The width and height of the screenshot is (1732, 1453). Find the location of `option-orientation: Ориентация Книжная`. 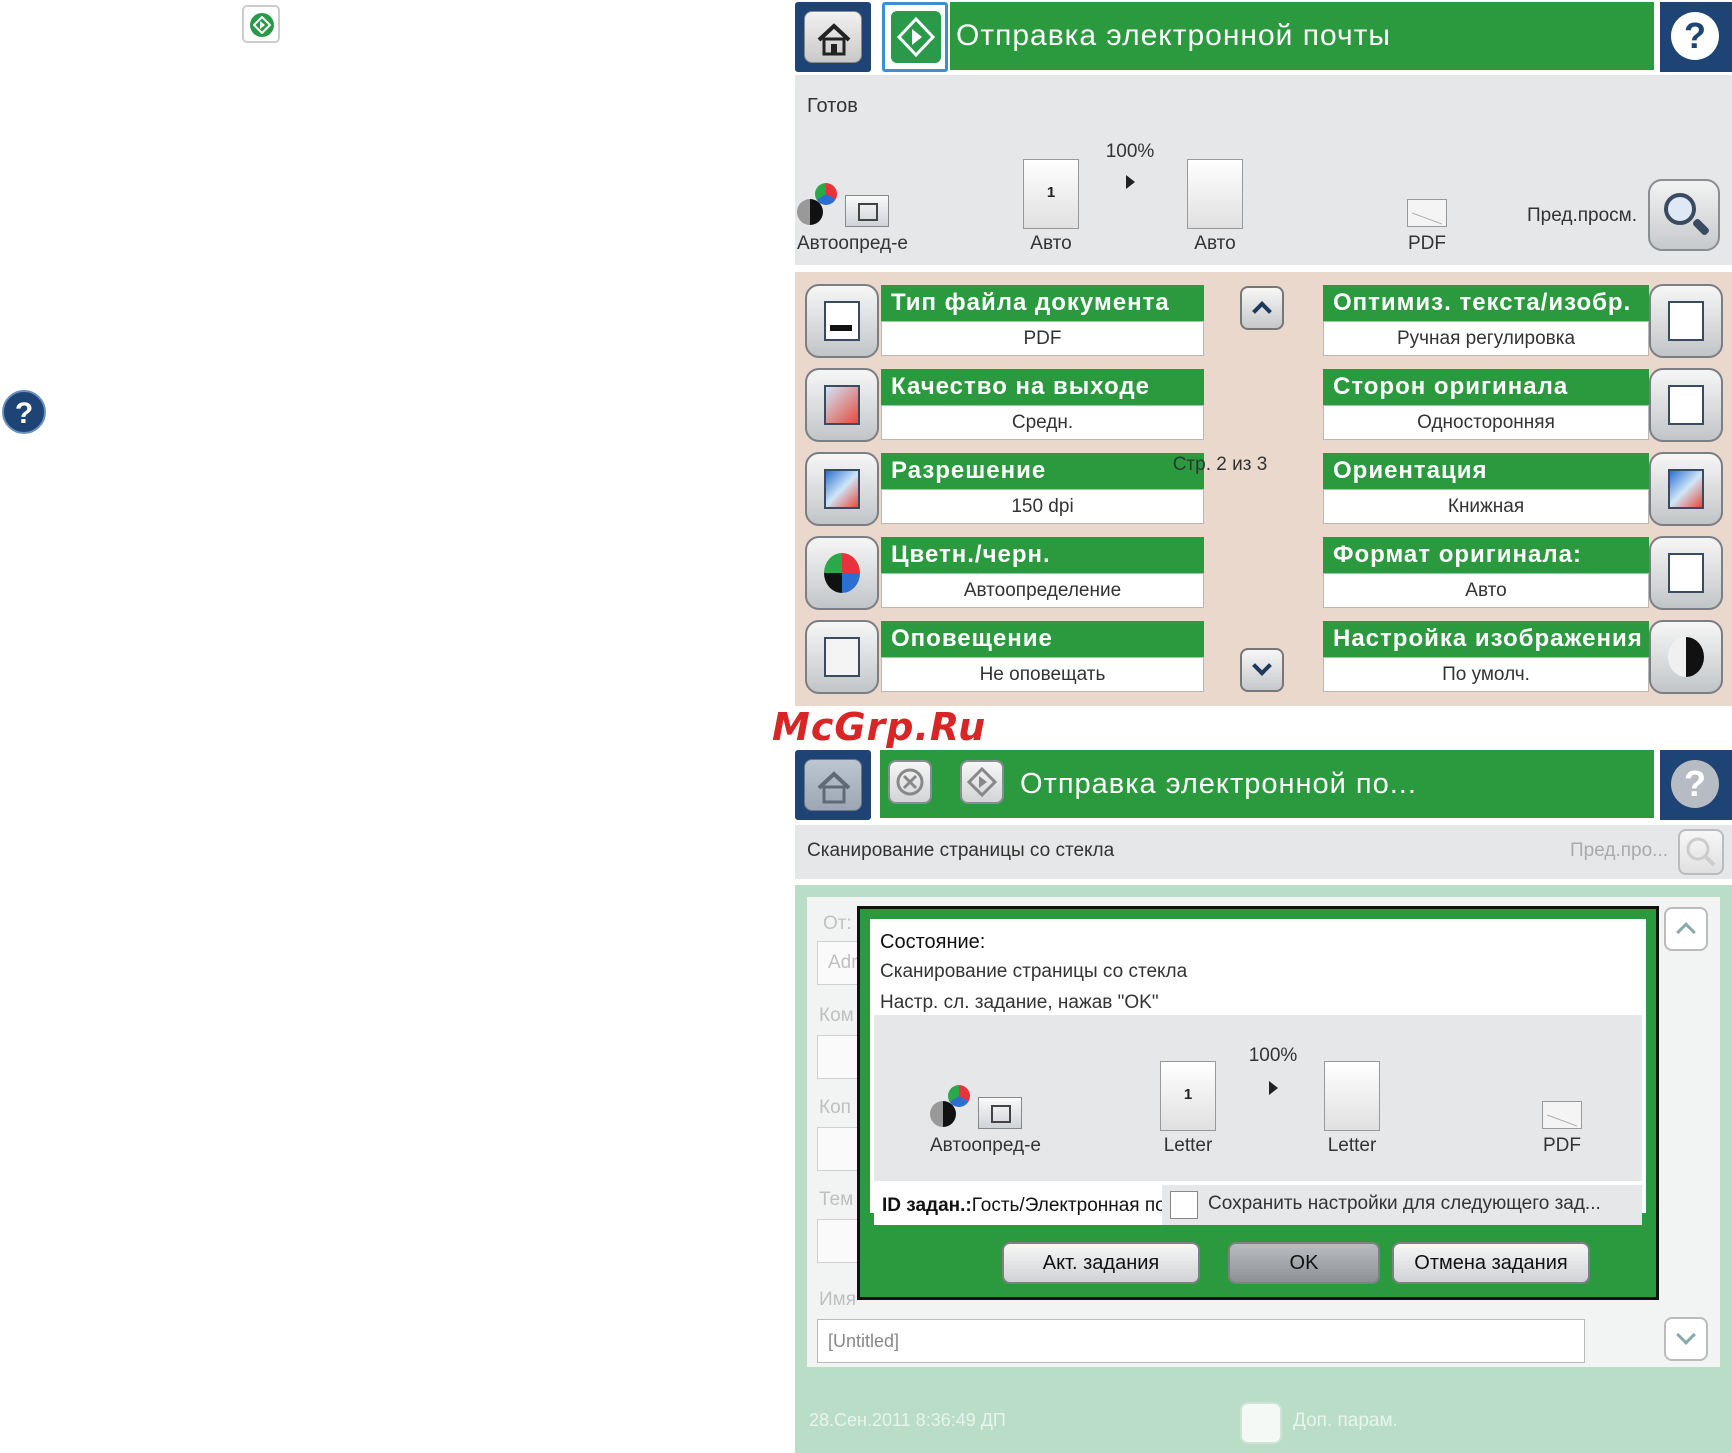

option-orientation: Ориентация Книжная is located at coordinates (1523, 489).